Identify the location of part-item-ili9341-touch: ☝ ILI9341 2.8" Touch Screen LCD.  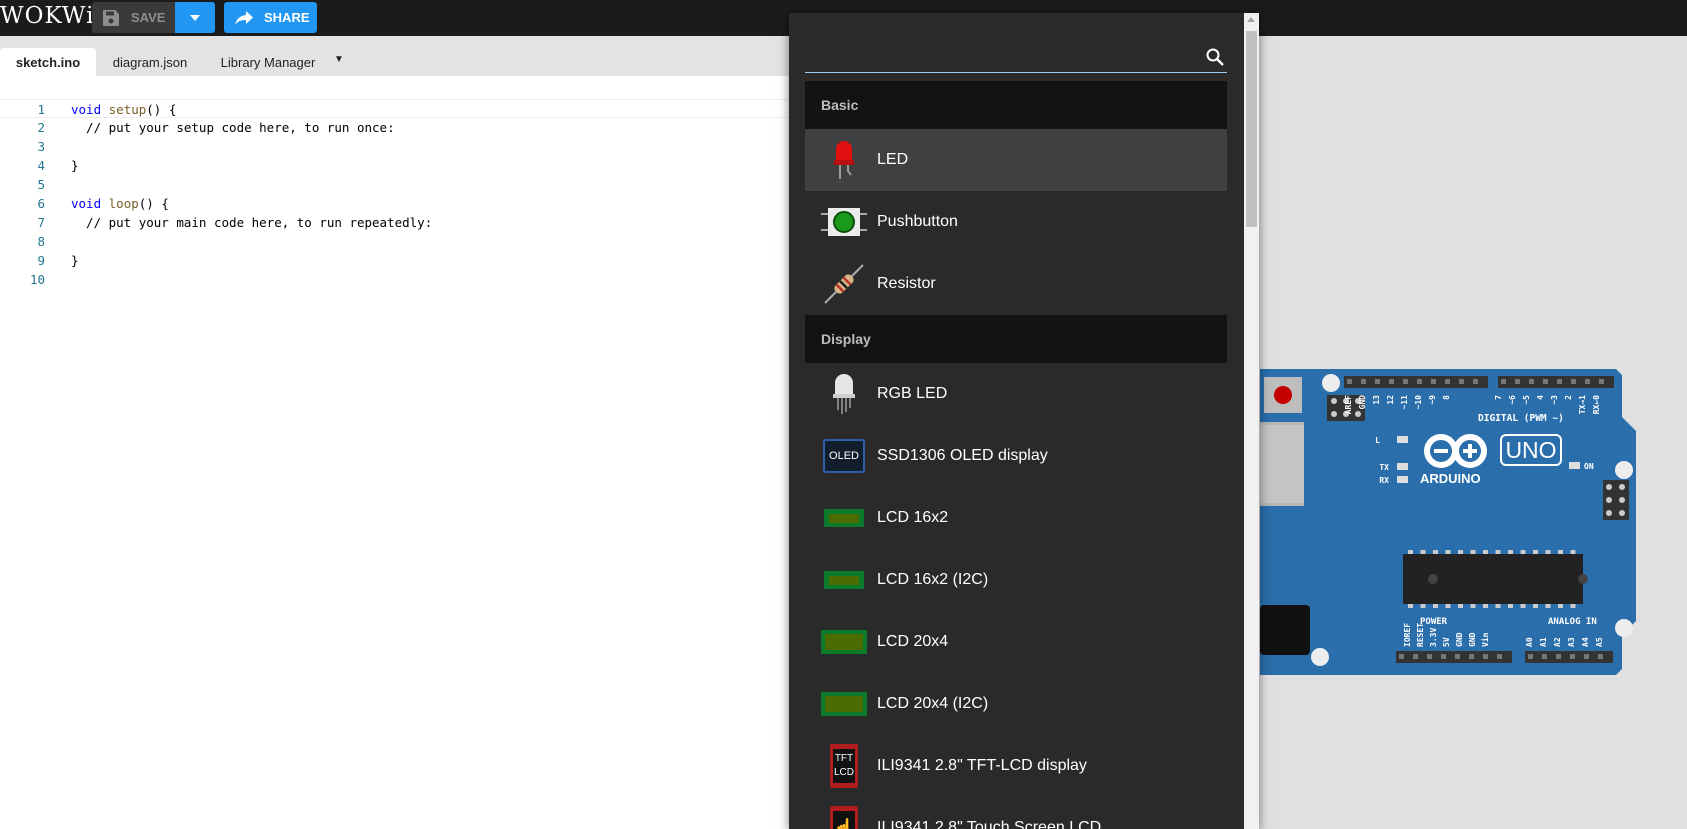
(1016, 813).